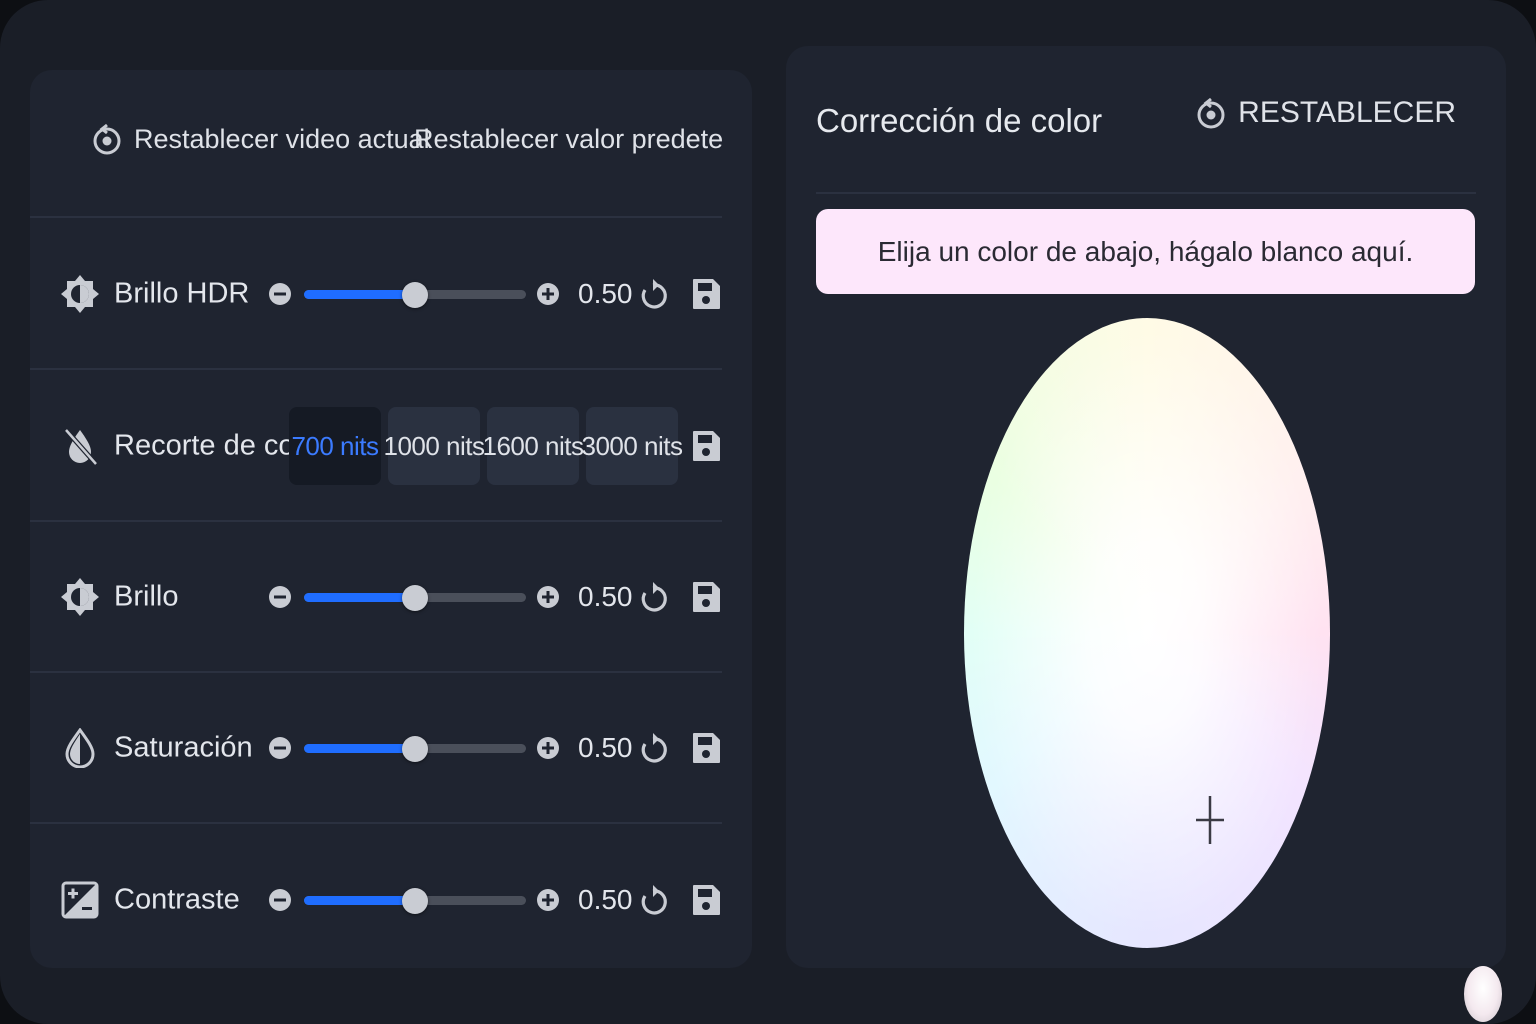 The image size is (1536, 1024). Describe the element at coordinates (335, 446) in the screenshot. I see `nits-option-700: 700 nits` at that location.